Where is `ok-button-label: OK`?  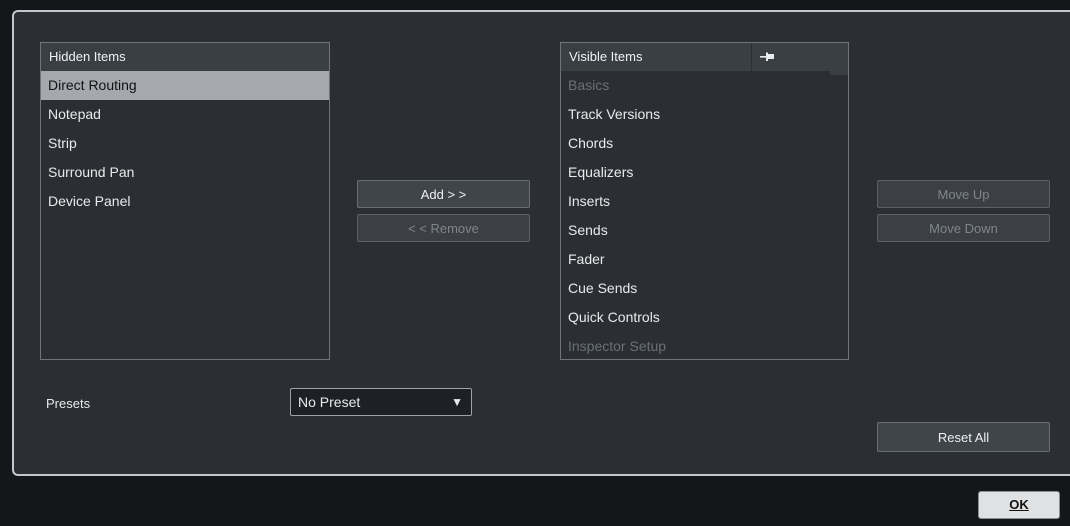
ok-button-label: OK is located at coordinates (1019, 504).